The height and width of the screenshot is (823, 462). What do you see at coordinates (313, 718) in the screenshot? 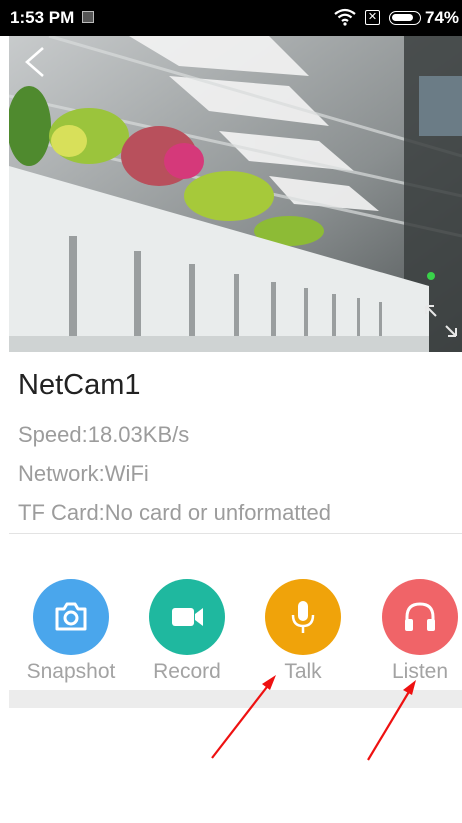
I see `annotation-arrows` at bounding box center [313, 718].